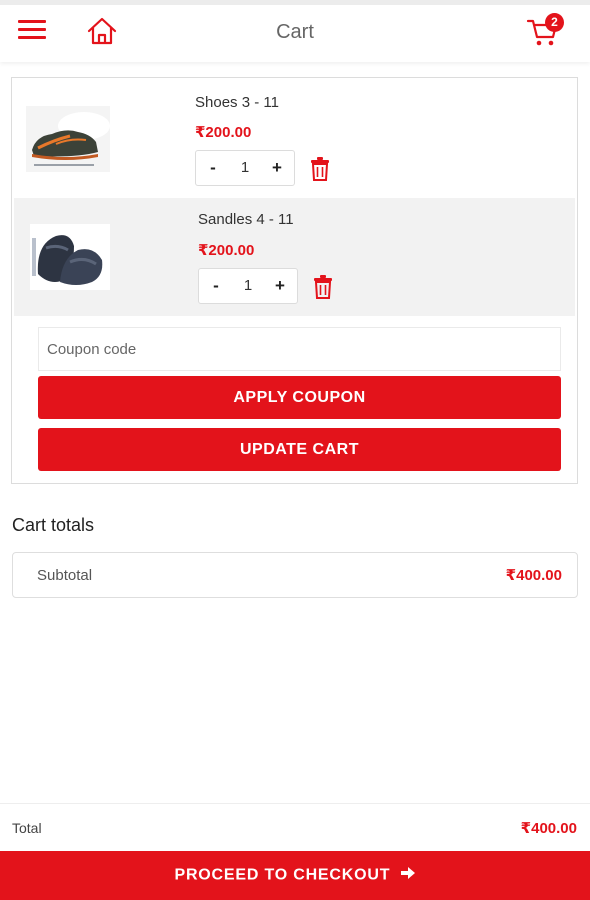  What do you see at coordinates (533, 575) in the screenshot?
I see `subtotal-value: ₹400.00` at bounding box center [533, 575].